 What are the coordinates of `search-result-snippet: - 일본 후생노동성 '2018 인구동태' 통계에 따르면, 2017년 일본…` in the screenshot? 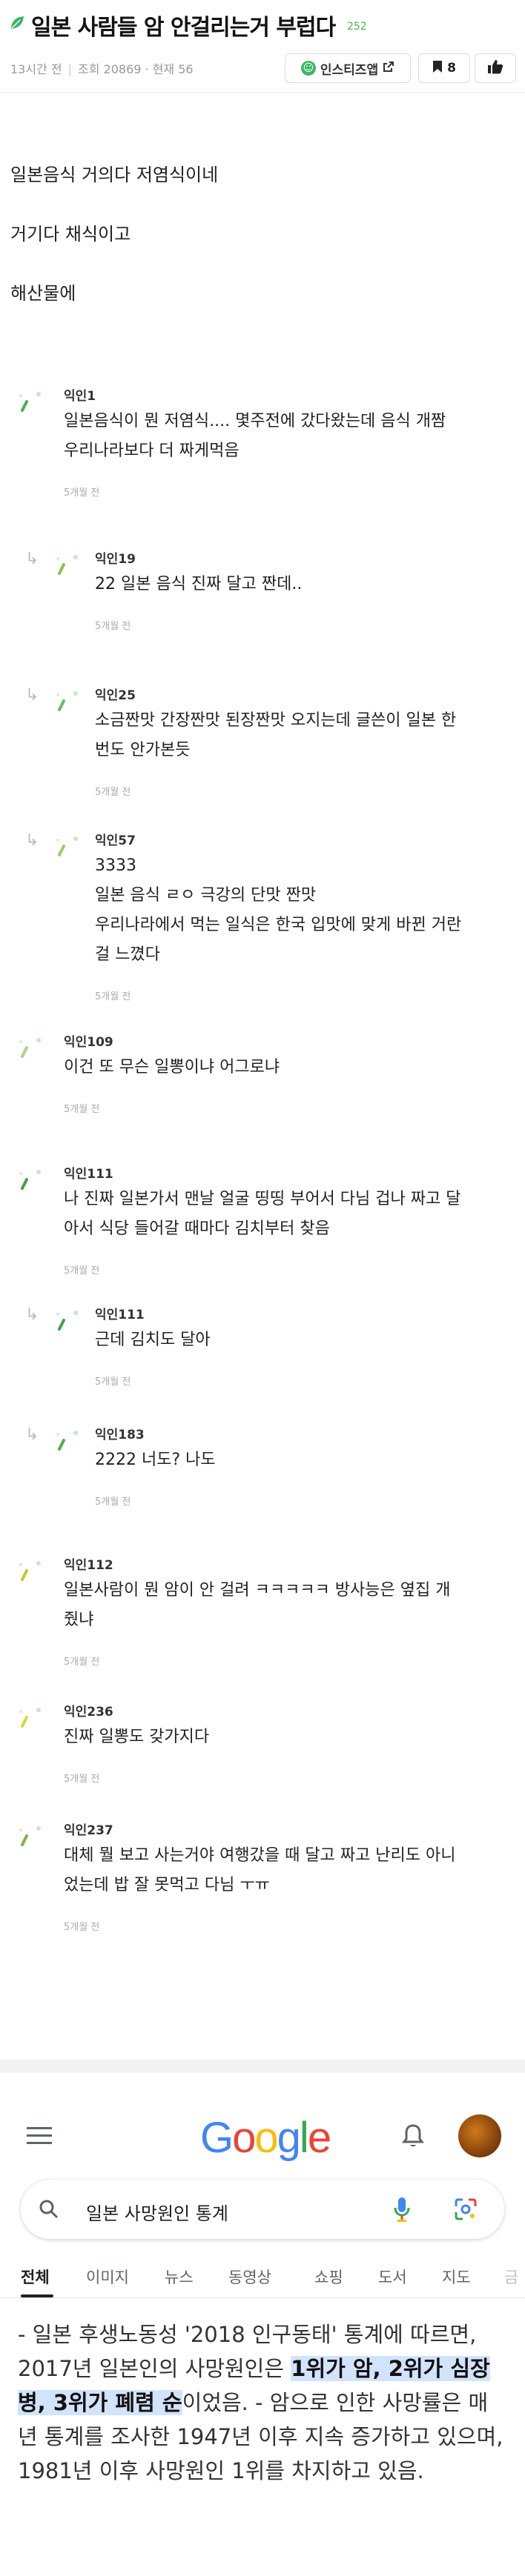 It's located at (262, 2402).